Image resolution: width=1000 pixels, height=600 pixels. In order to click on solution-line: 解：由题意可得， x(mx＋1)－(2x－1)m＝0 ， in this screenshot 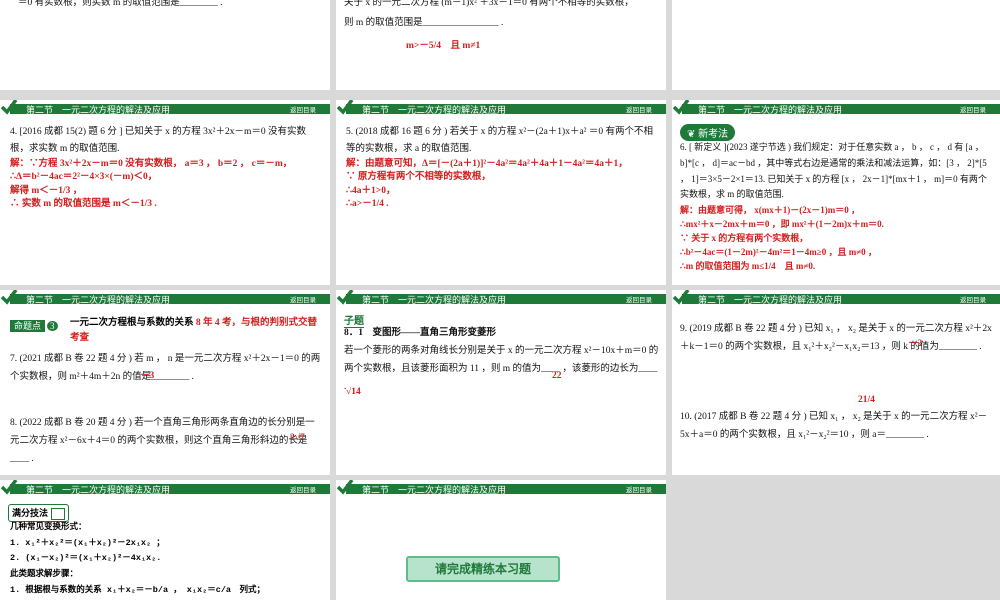, I will do `click(770, 210)`.